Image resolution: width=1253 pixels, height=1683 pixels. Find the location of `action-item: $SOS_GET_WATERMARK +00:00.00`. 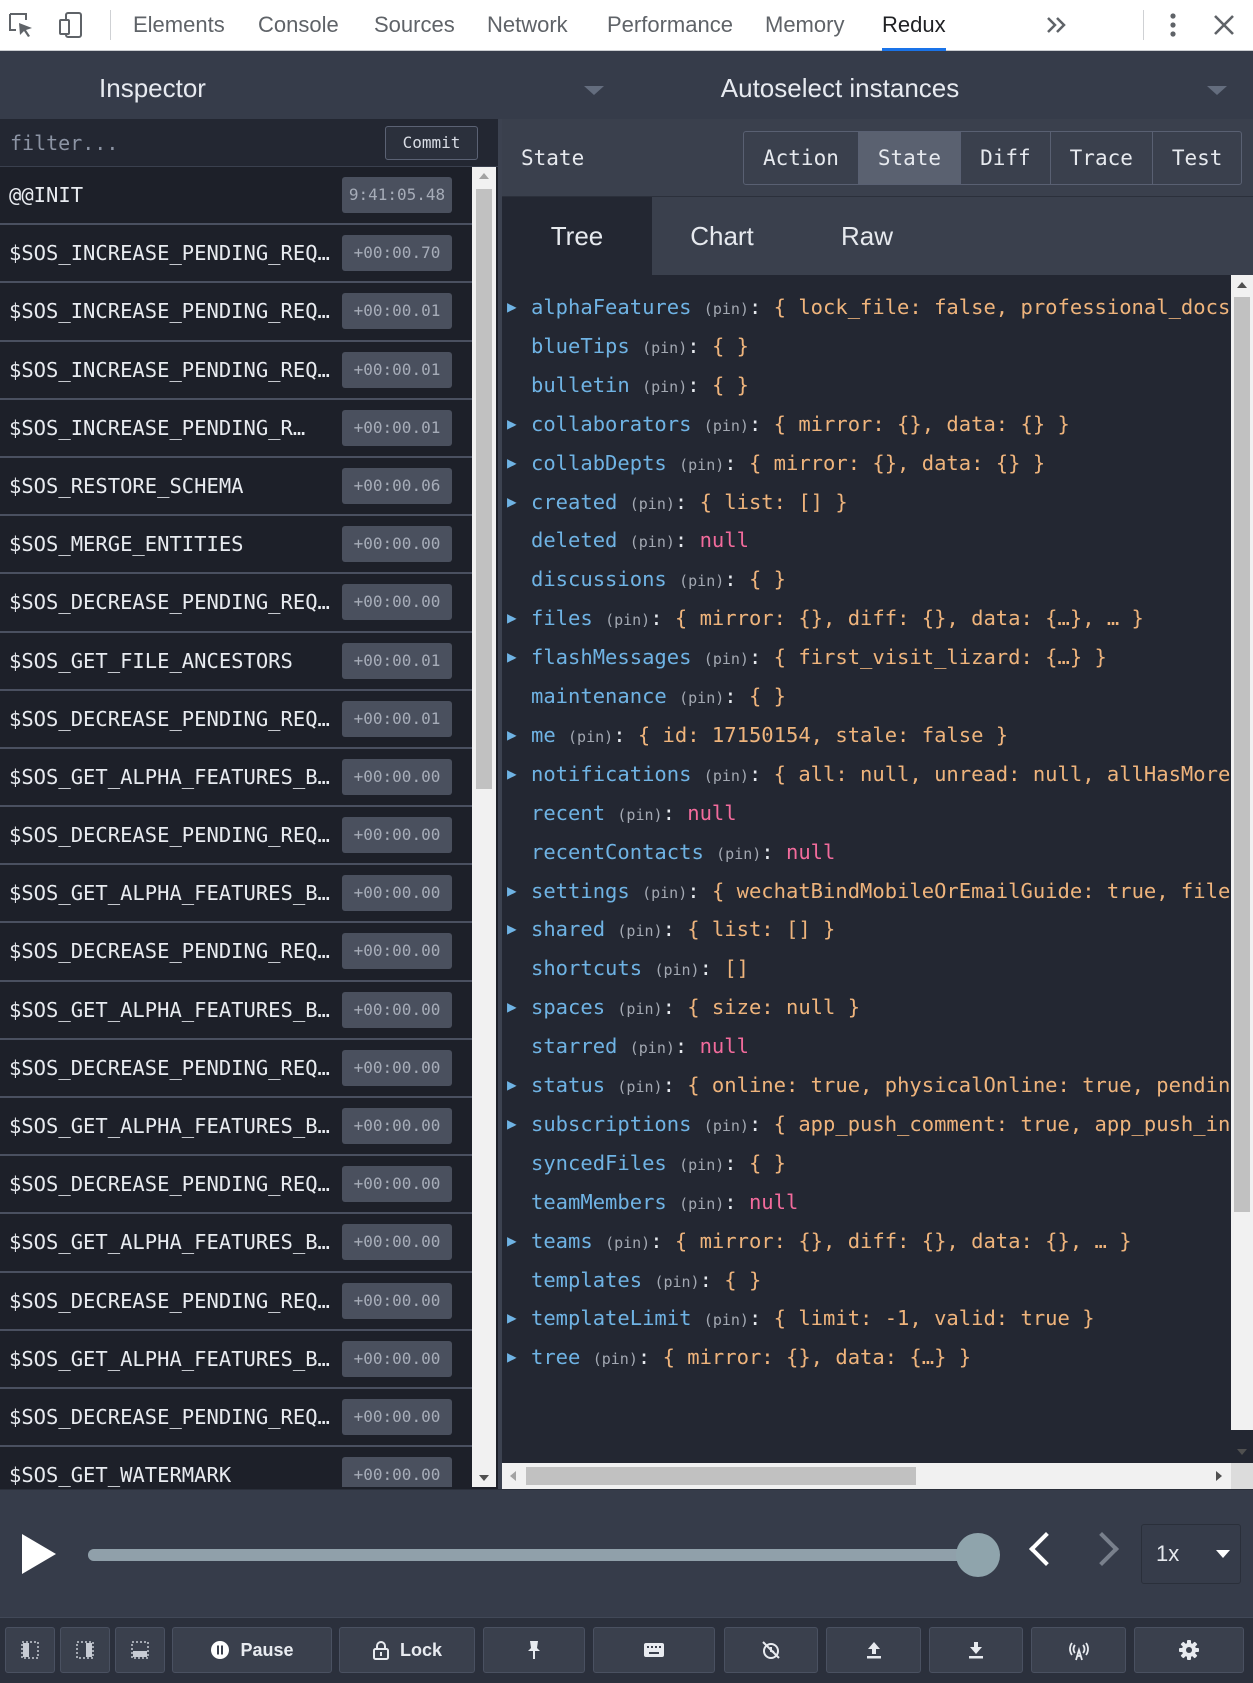

action-item: $SOS_GET_WATERMARK +00:00.00 is located at coordinates (236, 1467).